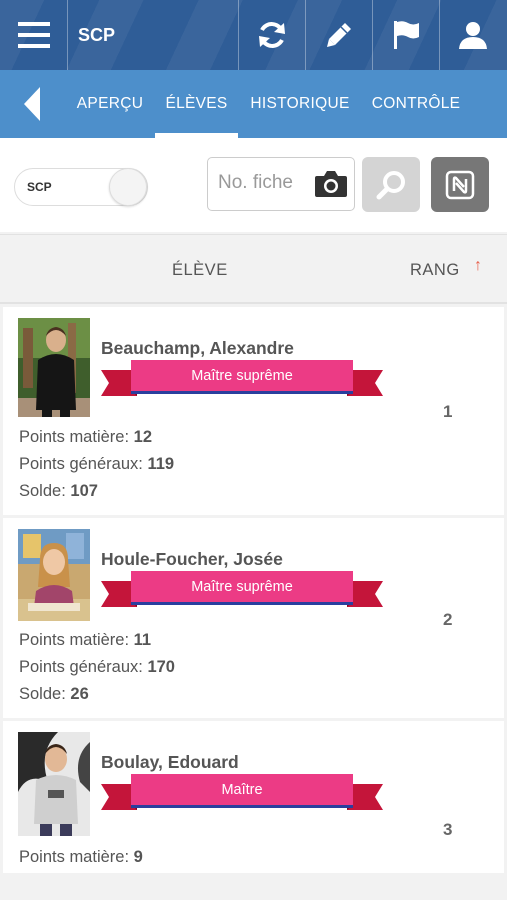 The height and width of the screenshot is (900, 507). I want to click on student-name: Houle-Foucher, Josée, so click(192, 559).